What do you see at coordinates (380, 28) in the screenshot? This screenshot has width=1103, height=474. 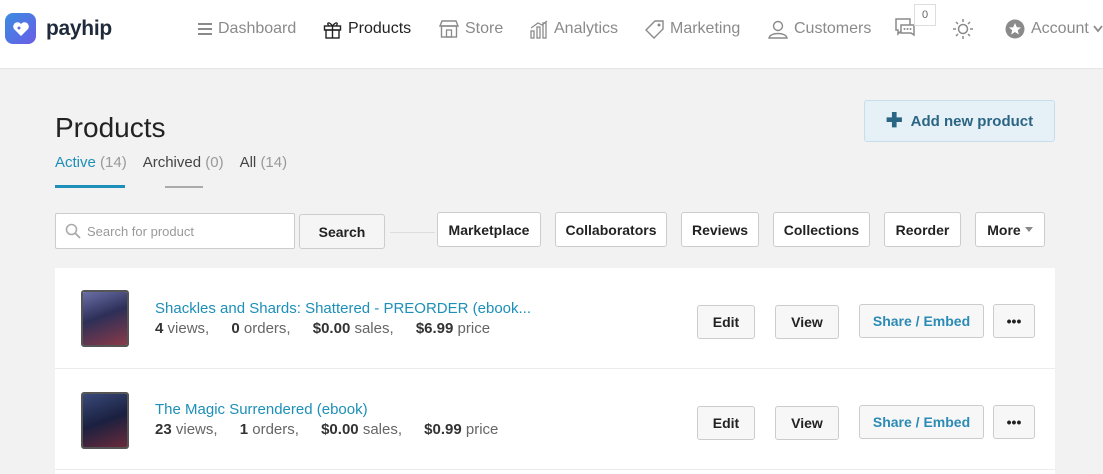 I see `nav-products-label: Products` at bounding box center [380, 28].